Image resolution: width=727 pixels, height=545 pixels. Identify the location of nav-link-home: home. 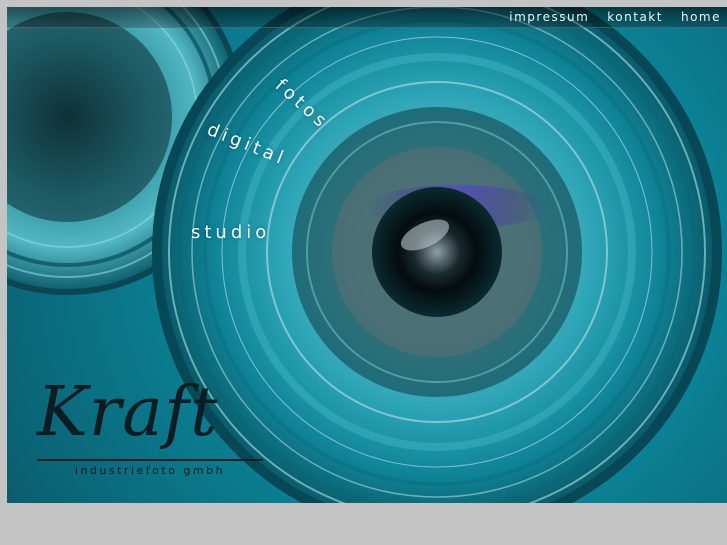
(701, 17).